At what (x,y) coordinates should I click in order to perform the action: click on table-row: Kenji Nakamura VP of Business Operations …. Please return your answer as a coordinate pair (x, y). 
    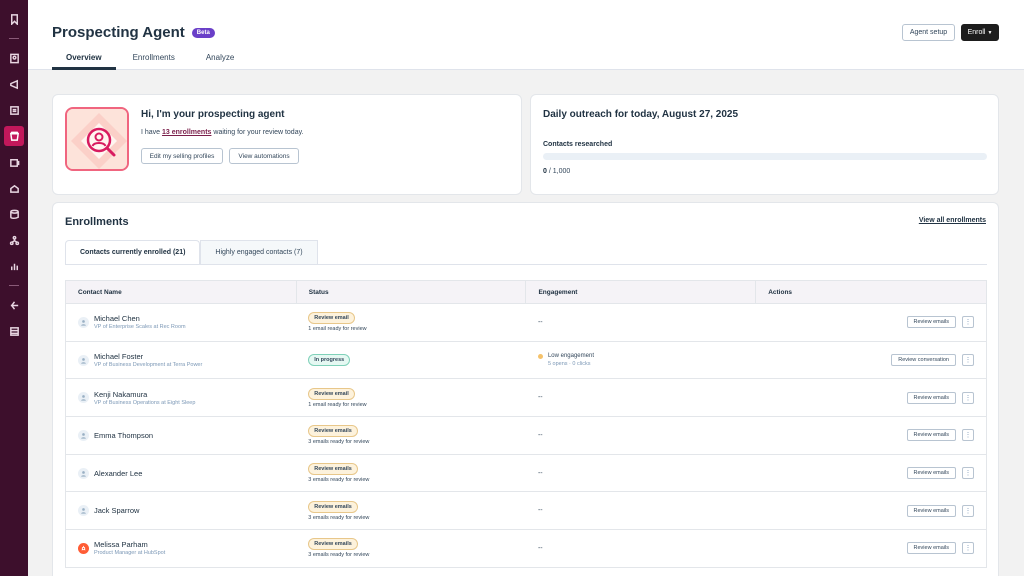
    Looking at the image, I should click on (526, 398).